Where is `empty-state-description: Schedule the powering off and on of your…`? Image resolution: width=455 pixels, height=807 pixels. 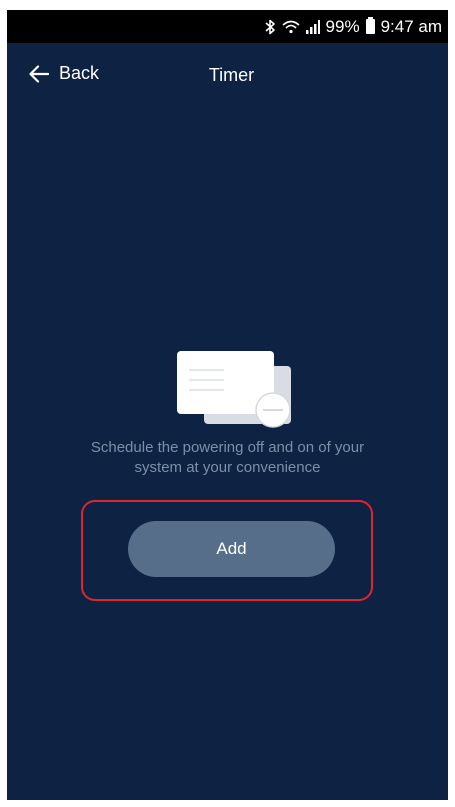 empty-state-description: Schedule the powering off and on of your… is located at coordinates (227, 458).